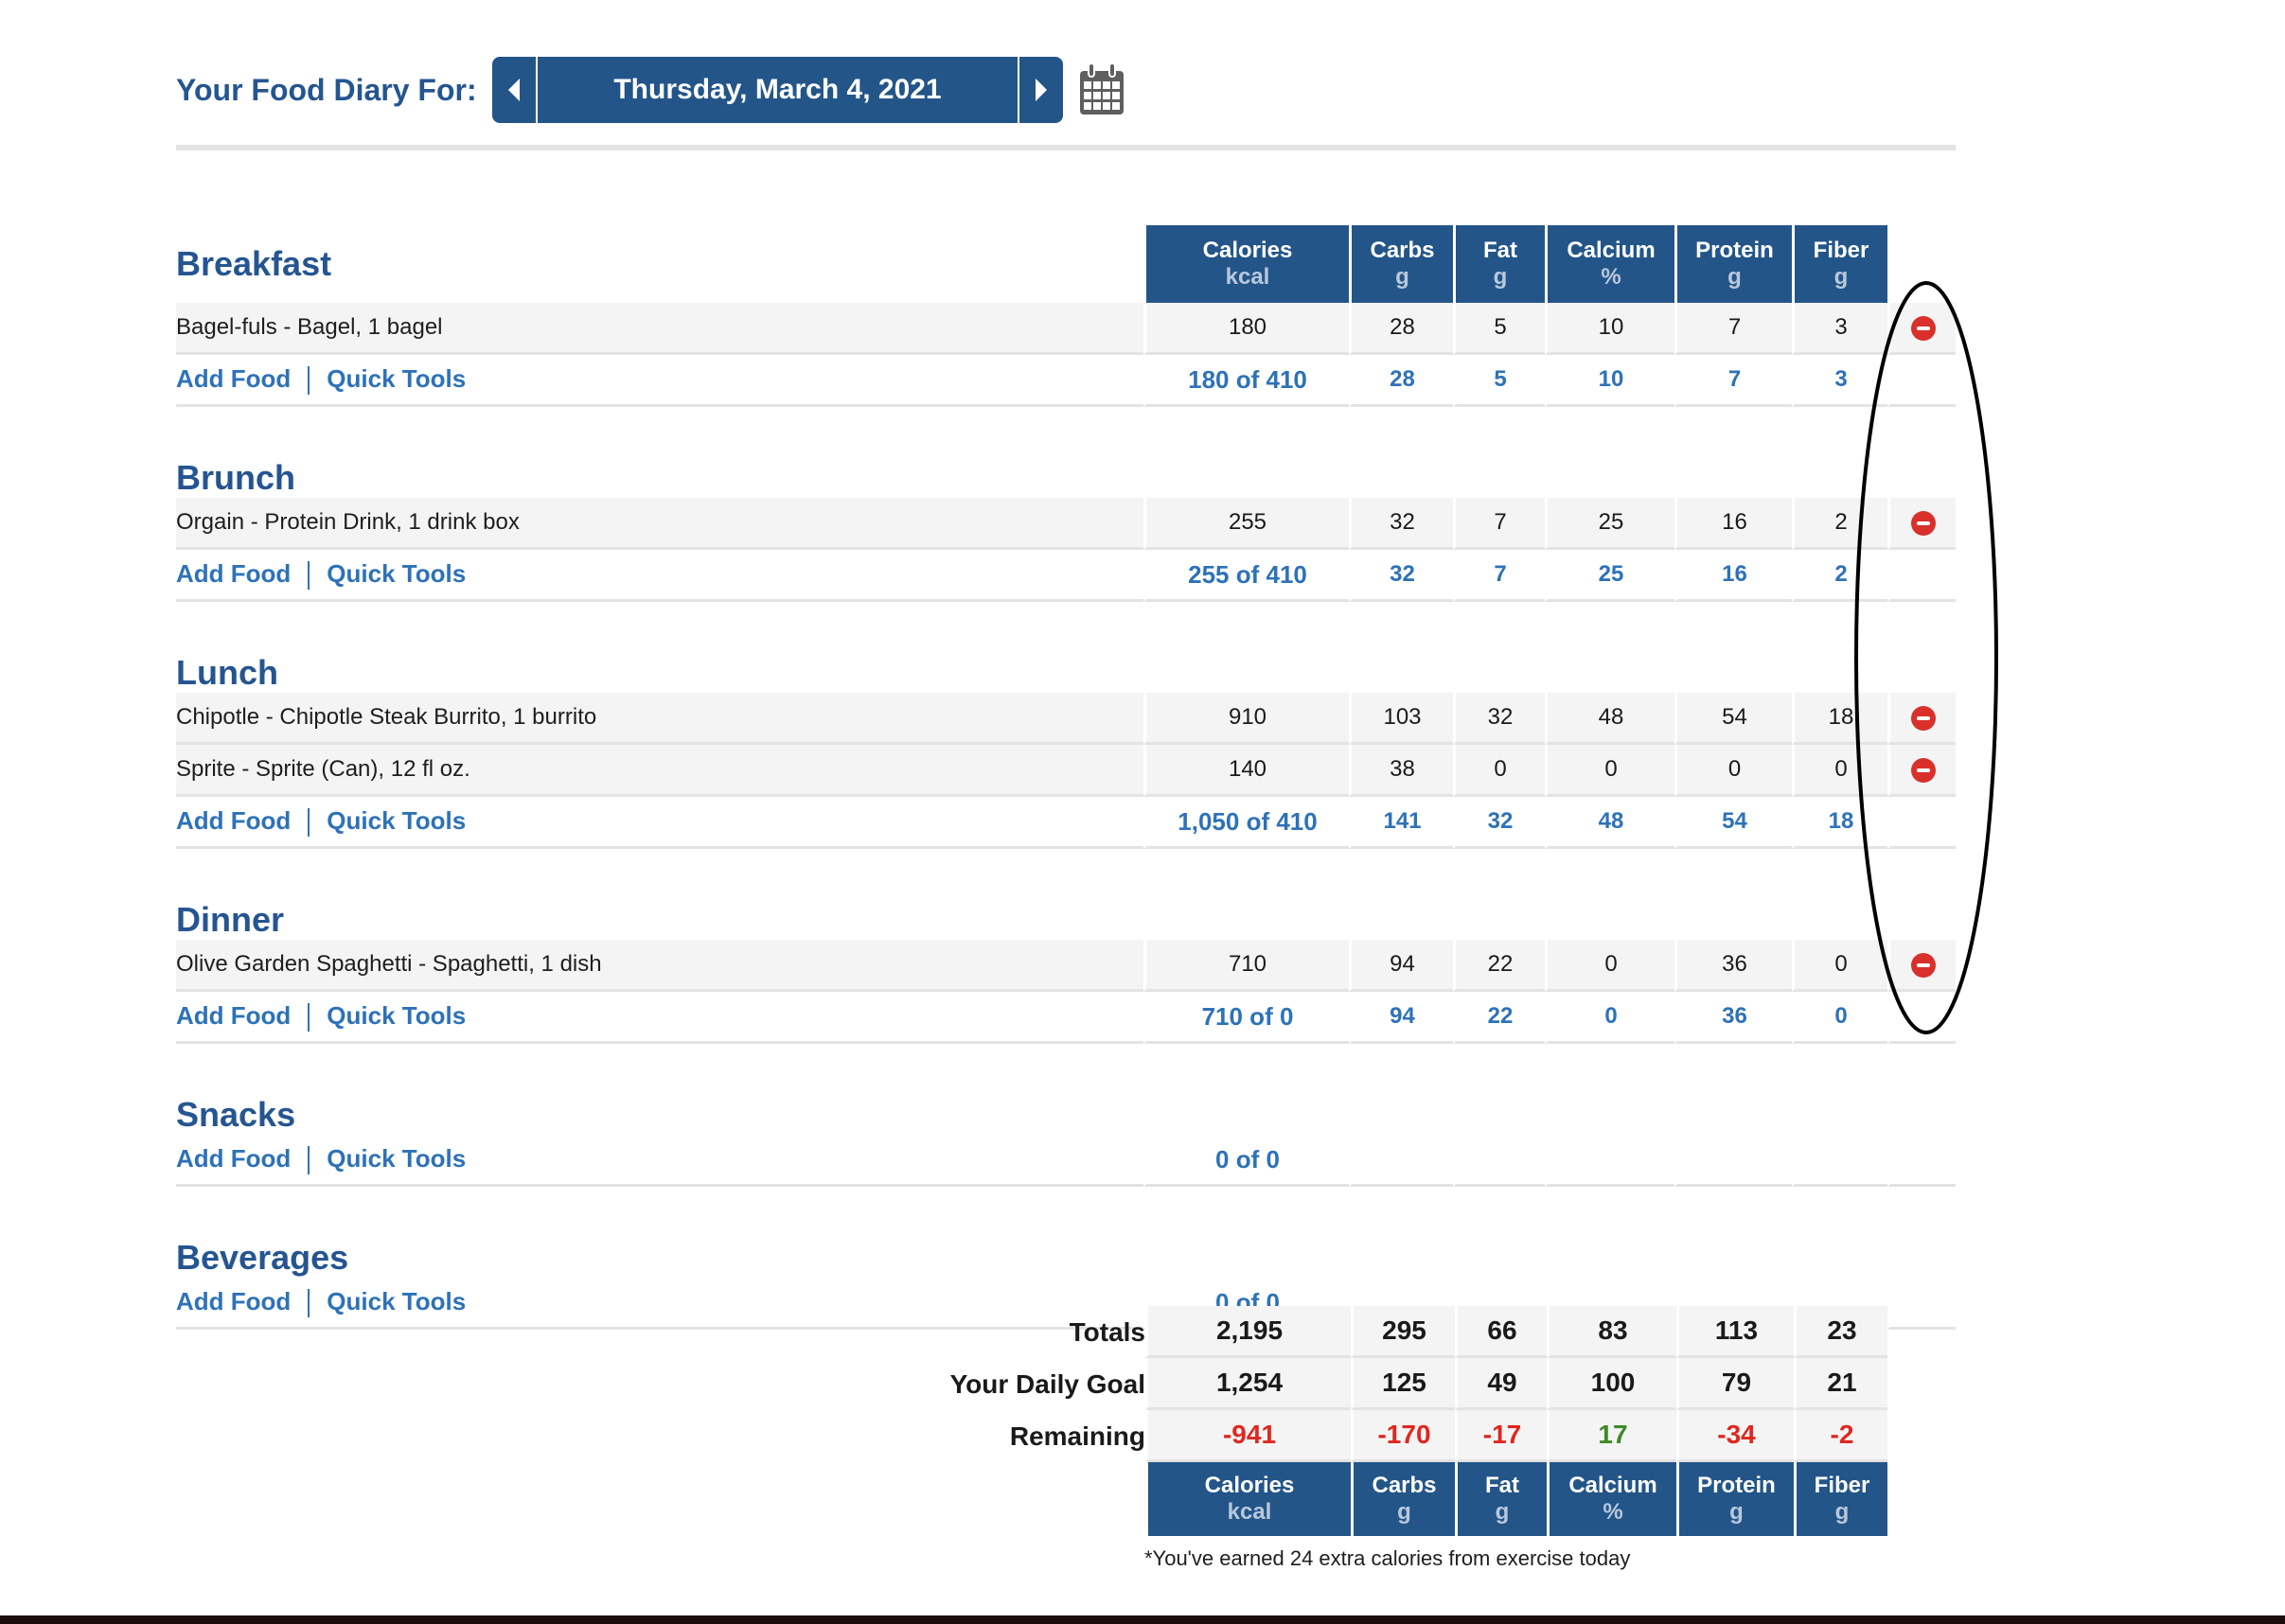 This screenshot has width=2285, height=1624. Describe the element at coordinates (1840, 1332) in the screenshot. I see `totals-fiber-value: 23` at that location.